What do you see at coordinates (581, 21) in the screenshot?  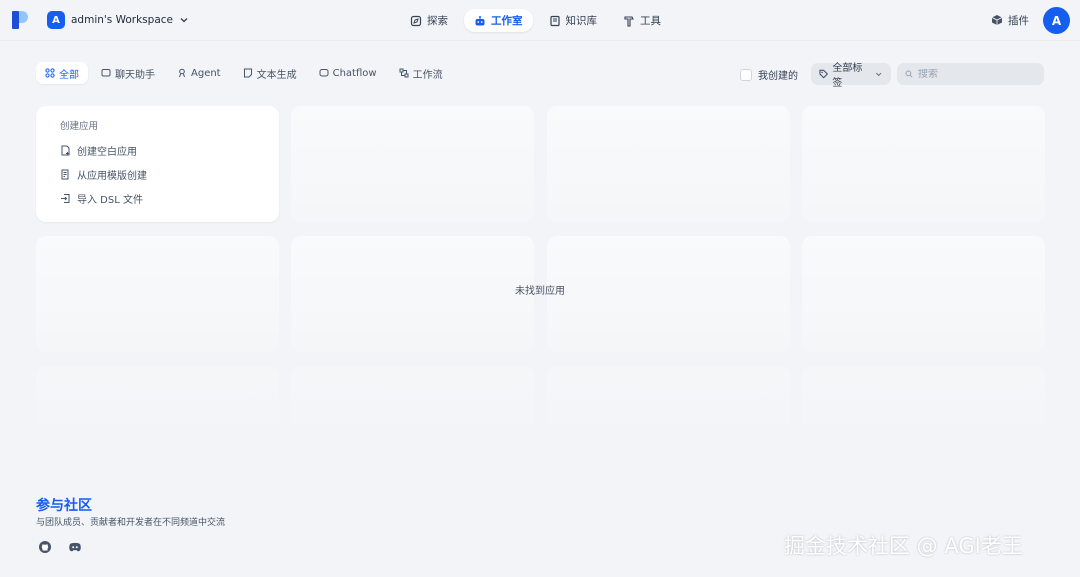 I see `nav-knowledge-label: 知识库` at bounding box center [581, 21].